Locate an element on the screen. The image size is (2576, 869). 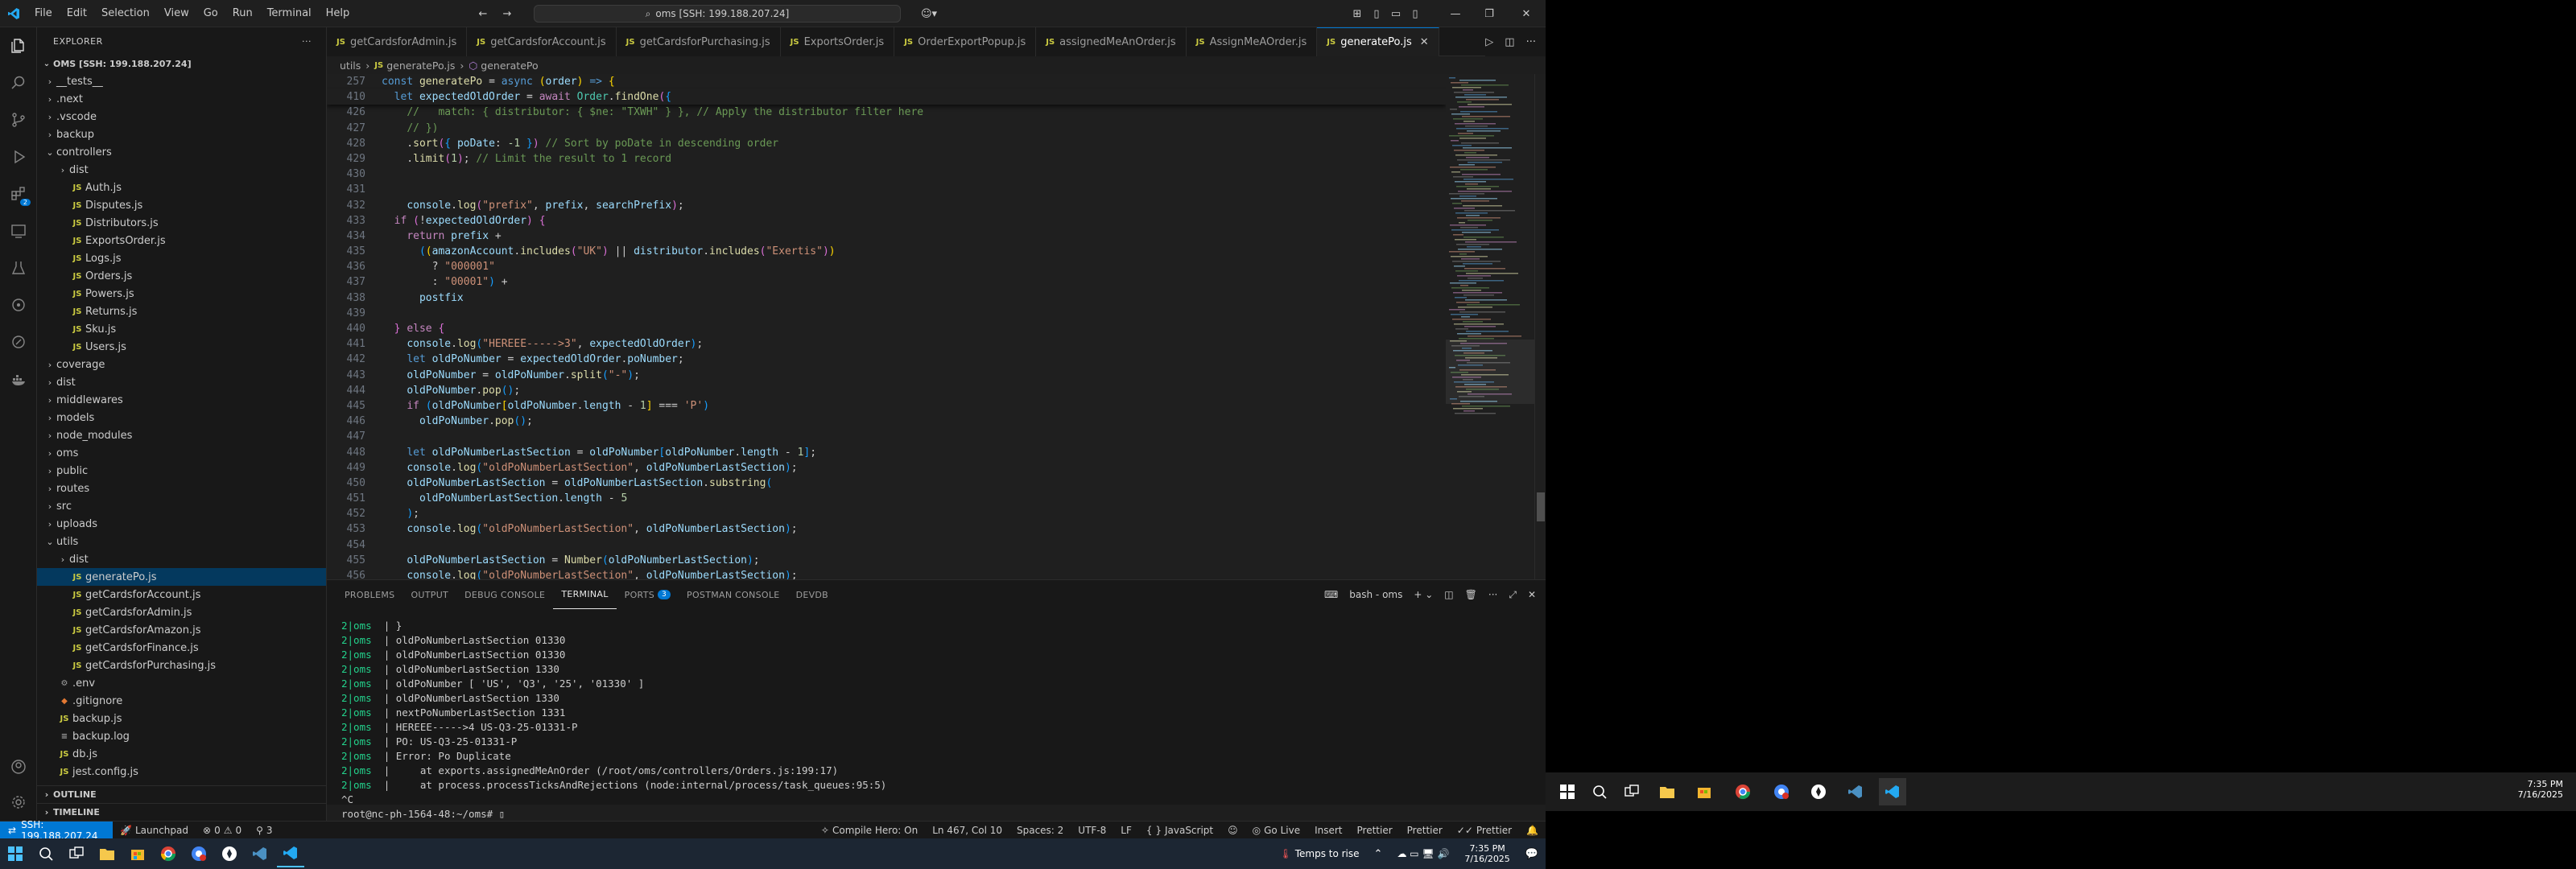
menu-edit: Edit is located at coordinates (77, 13).